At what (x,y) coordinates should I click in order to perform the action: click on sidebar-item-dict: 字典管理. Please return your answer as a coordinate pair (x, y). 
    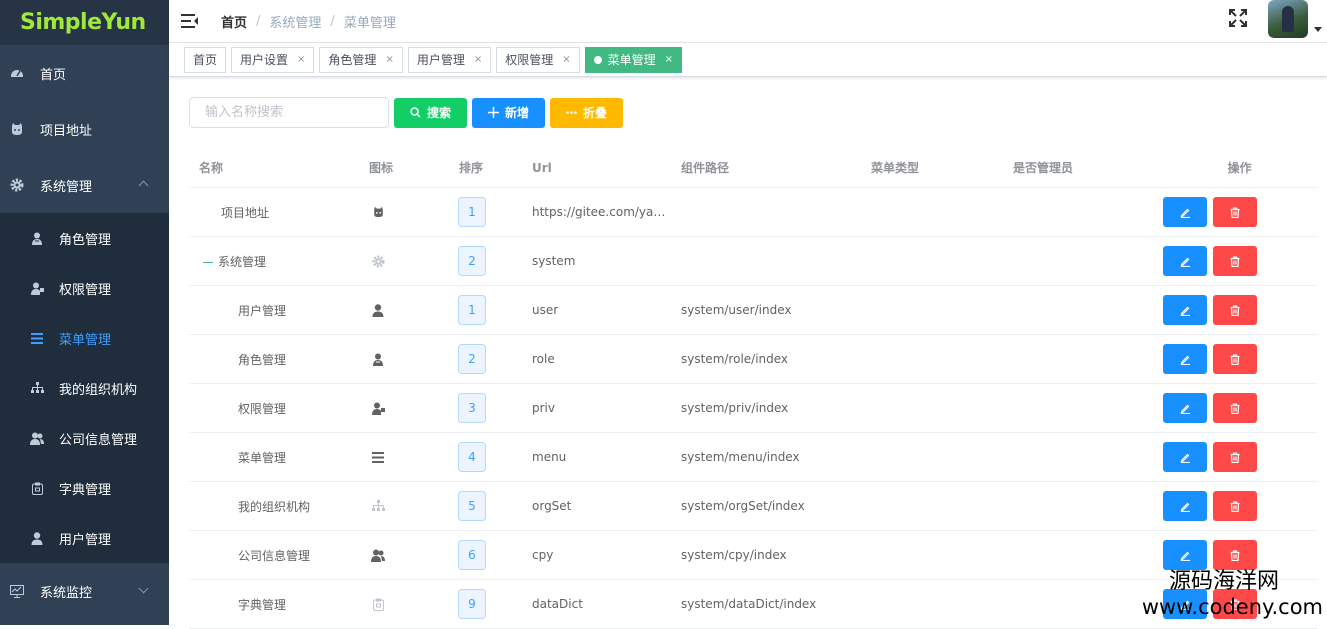
    Looking at the image, I should click on (84, 488).